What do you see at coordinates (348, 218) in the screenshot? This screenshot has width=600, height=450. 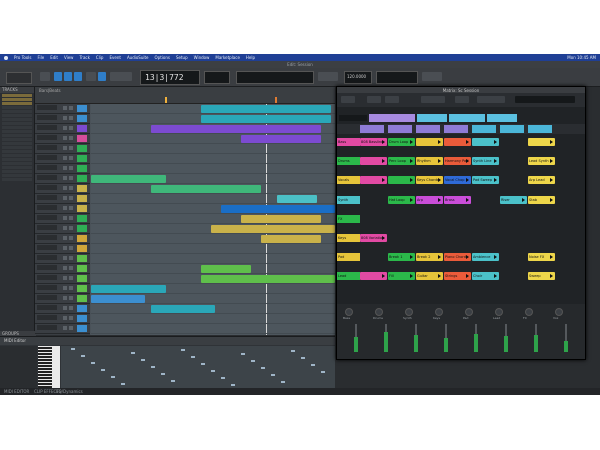 I see `row-label-fx: FX` at bounding box center [348, 218].